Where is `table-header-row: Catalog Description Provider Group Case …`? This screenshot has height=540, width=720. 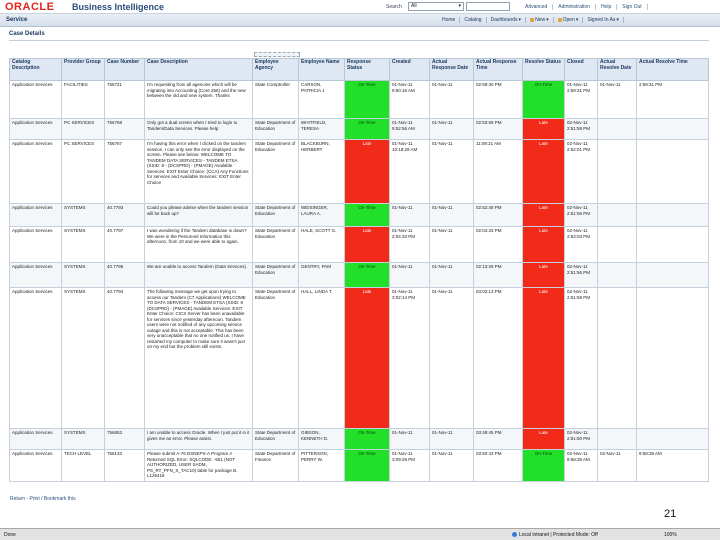
table-header-row: Catalog Description Provider Group Case … is located at coordinates (359, 69).